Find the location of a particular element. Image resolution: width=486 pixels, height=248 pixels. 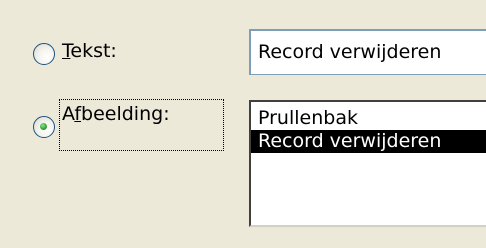

radio-tekst-label: Tekst: is located at coordinates (89, 51).